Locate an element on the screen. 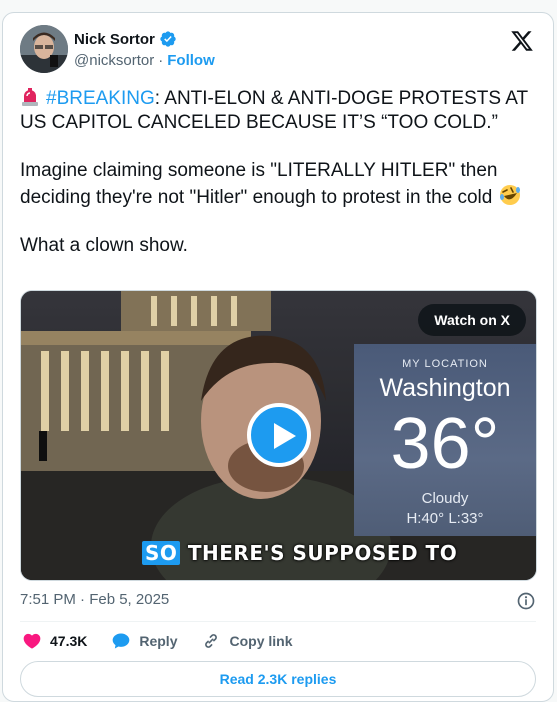  author-handle: @nicksortor is located at coordinates (114, 60).